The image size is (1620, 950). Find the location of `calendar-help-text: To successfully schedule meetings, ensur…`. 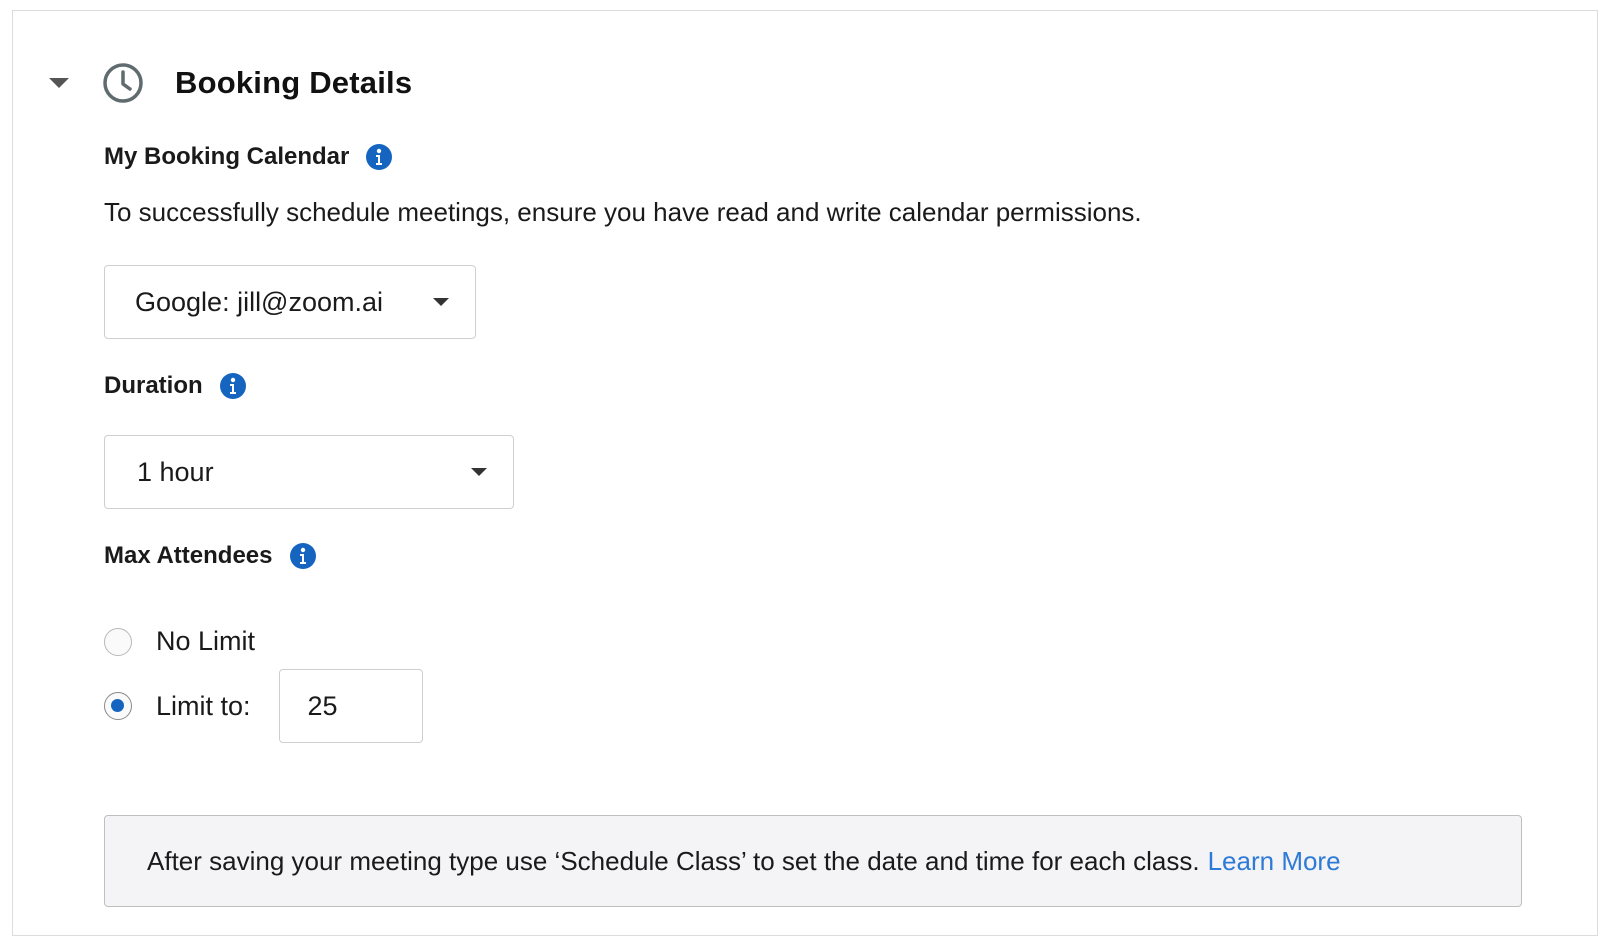

calendar-help-text: To successfully schedule meetings, ensur… is located at coordinates (623, 212).